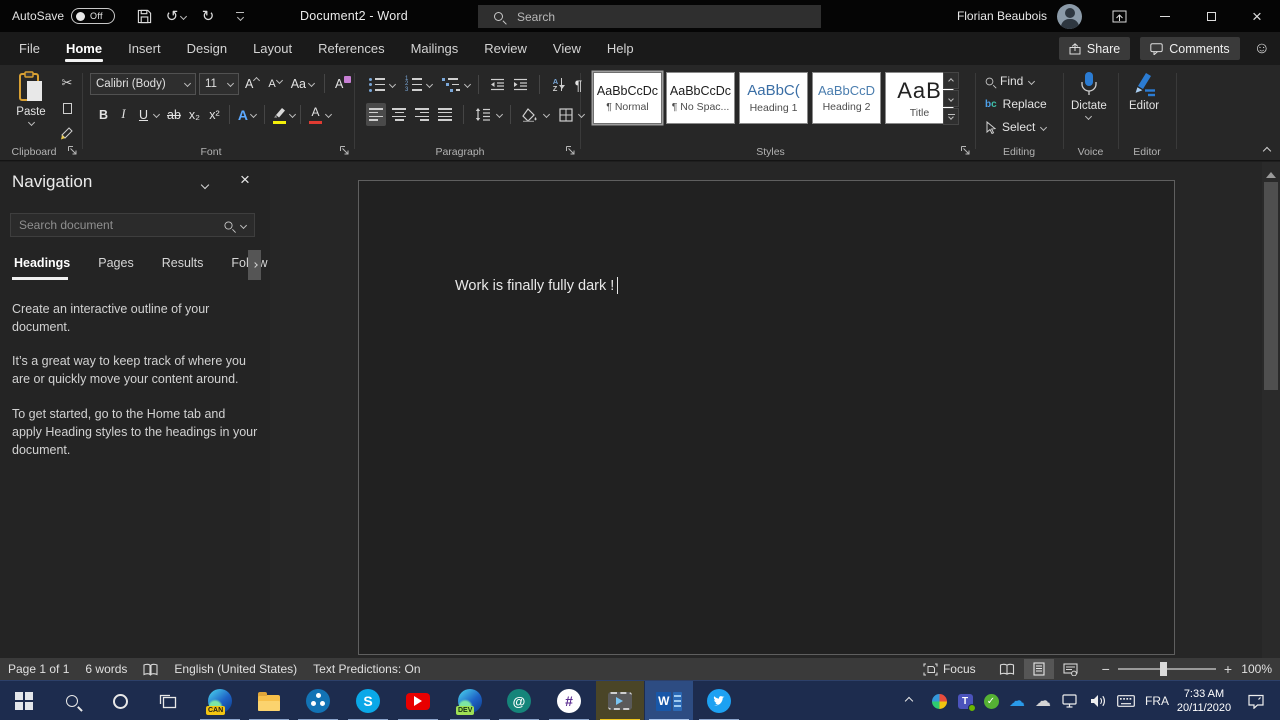  What do you see at coordinates (1257, 16) in the screenshot?
I see `close-button: ×` at bounding box center [1257, 16].